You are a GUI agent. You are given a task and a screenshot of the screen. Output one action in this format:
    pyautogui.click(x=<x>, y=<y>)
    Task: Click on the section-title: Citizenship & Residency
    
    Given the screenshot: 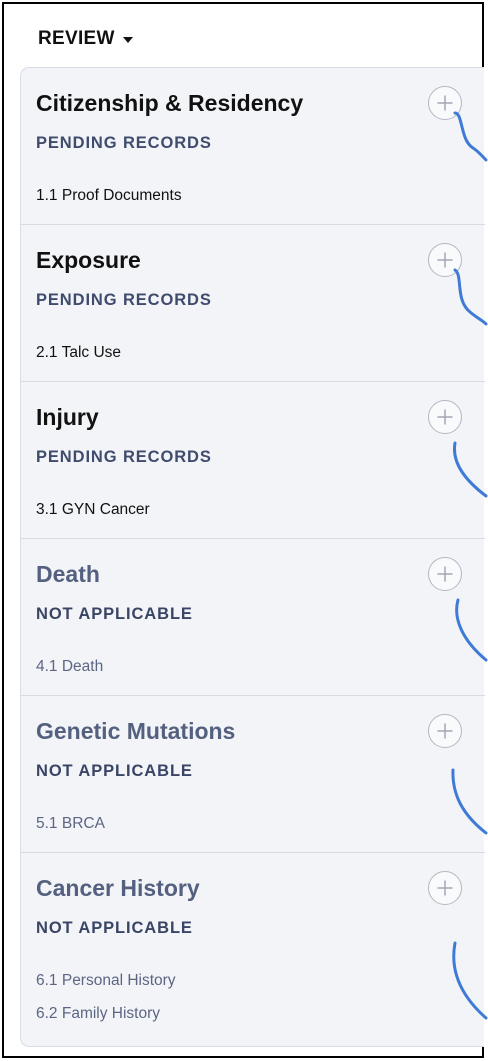 What is the action you would take?
    pyautogui.click(x=170, y=103)
    